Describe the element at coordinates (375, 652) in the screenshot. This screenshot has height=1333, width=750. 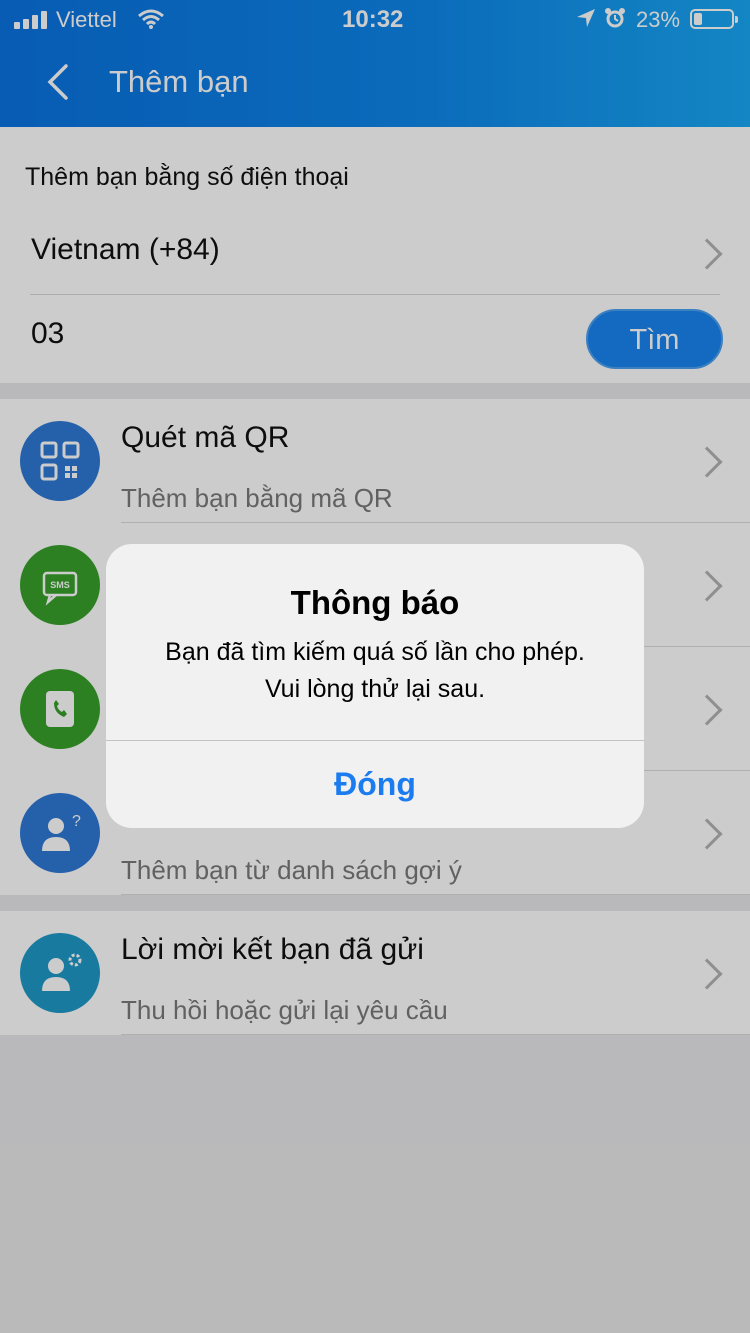
I see `alert-message-line: Bạn đã tìm kiếm quá số lần cho phép.` at that location.